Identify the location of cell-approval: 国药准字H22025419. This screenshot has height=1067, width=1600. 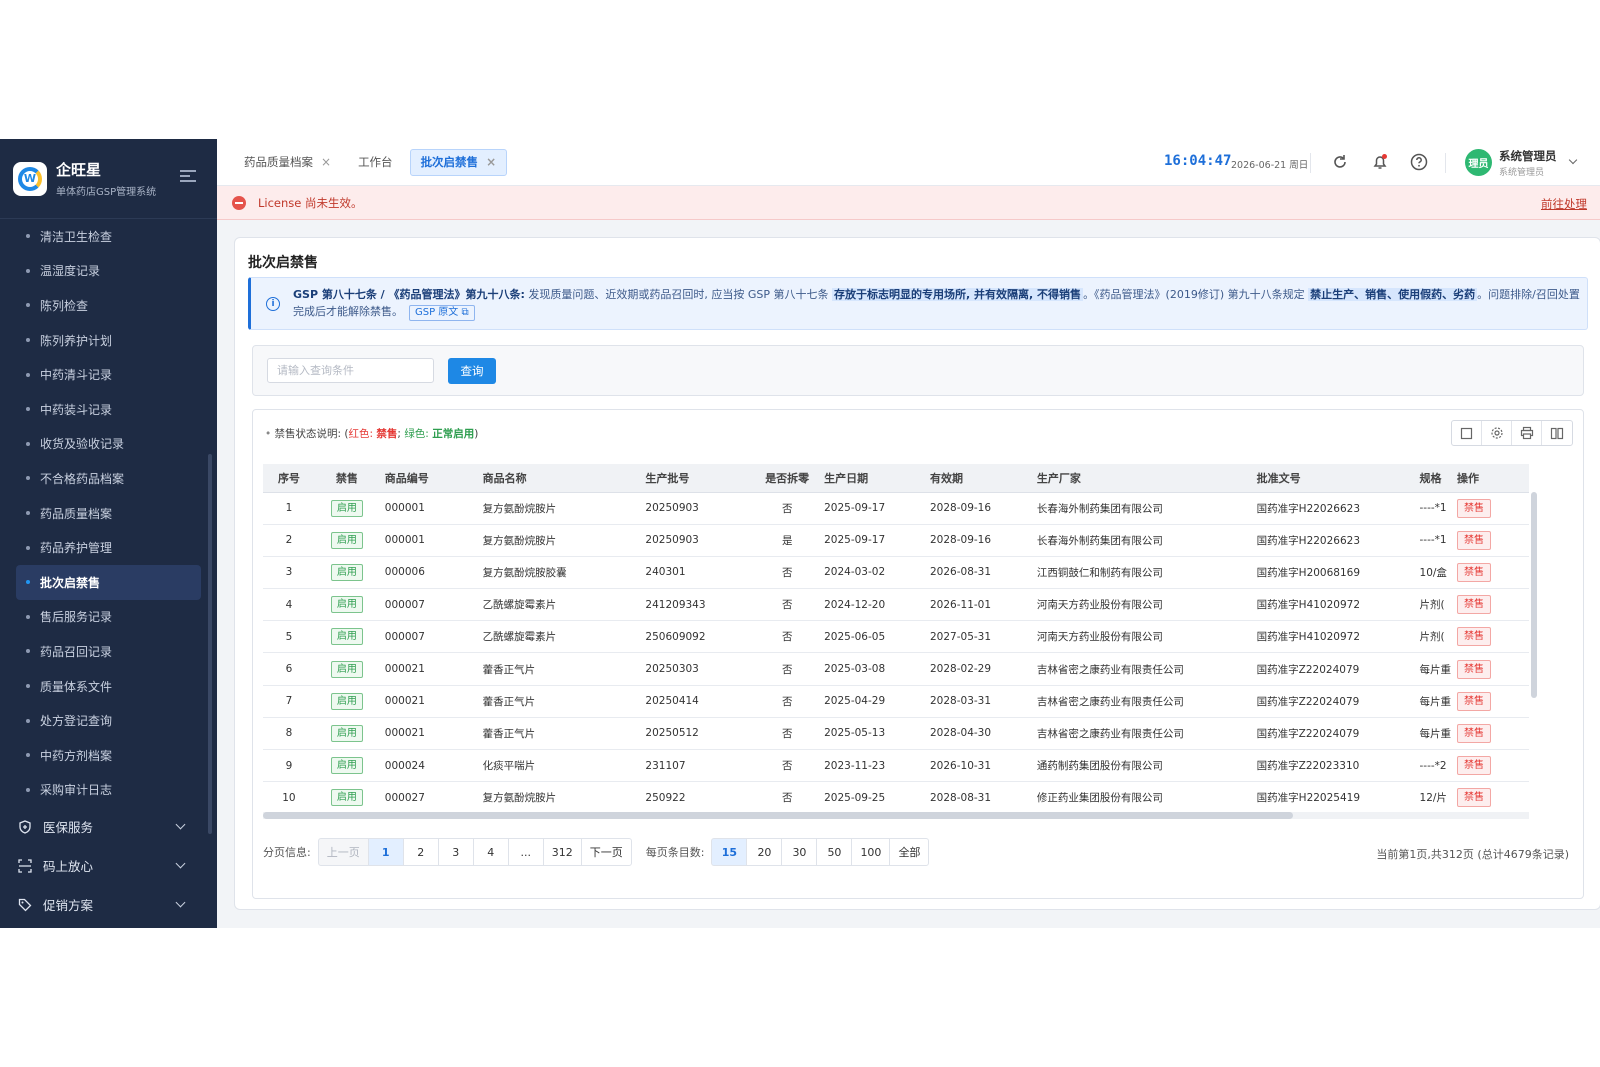
(1332, 798).